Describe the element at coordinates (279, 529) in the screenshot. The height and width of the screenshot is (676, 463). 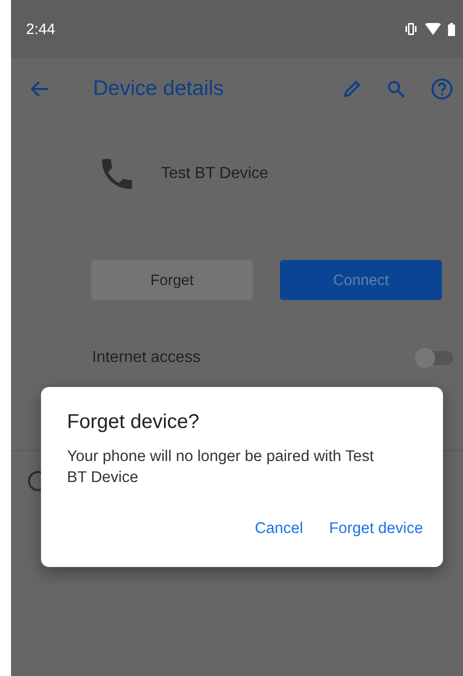
I see `cancel-button: Cancel` at that location.